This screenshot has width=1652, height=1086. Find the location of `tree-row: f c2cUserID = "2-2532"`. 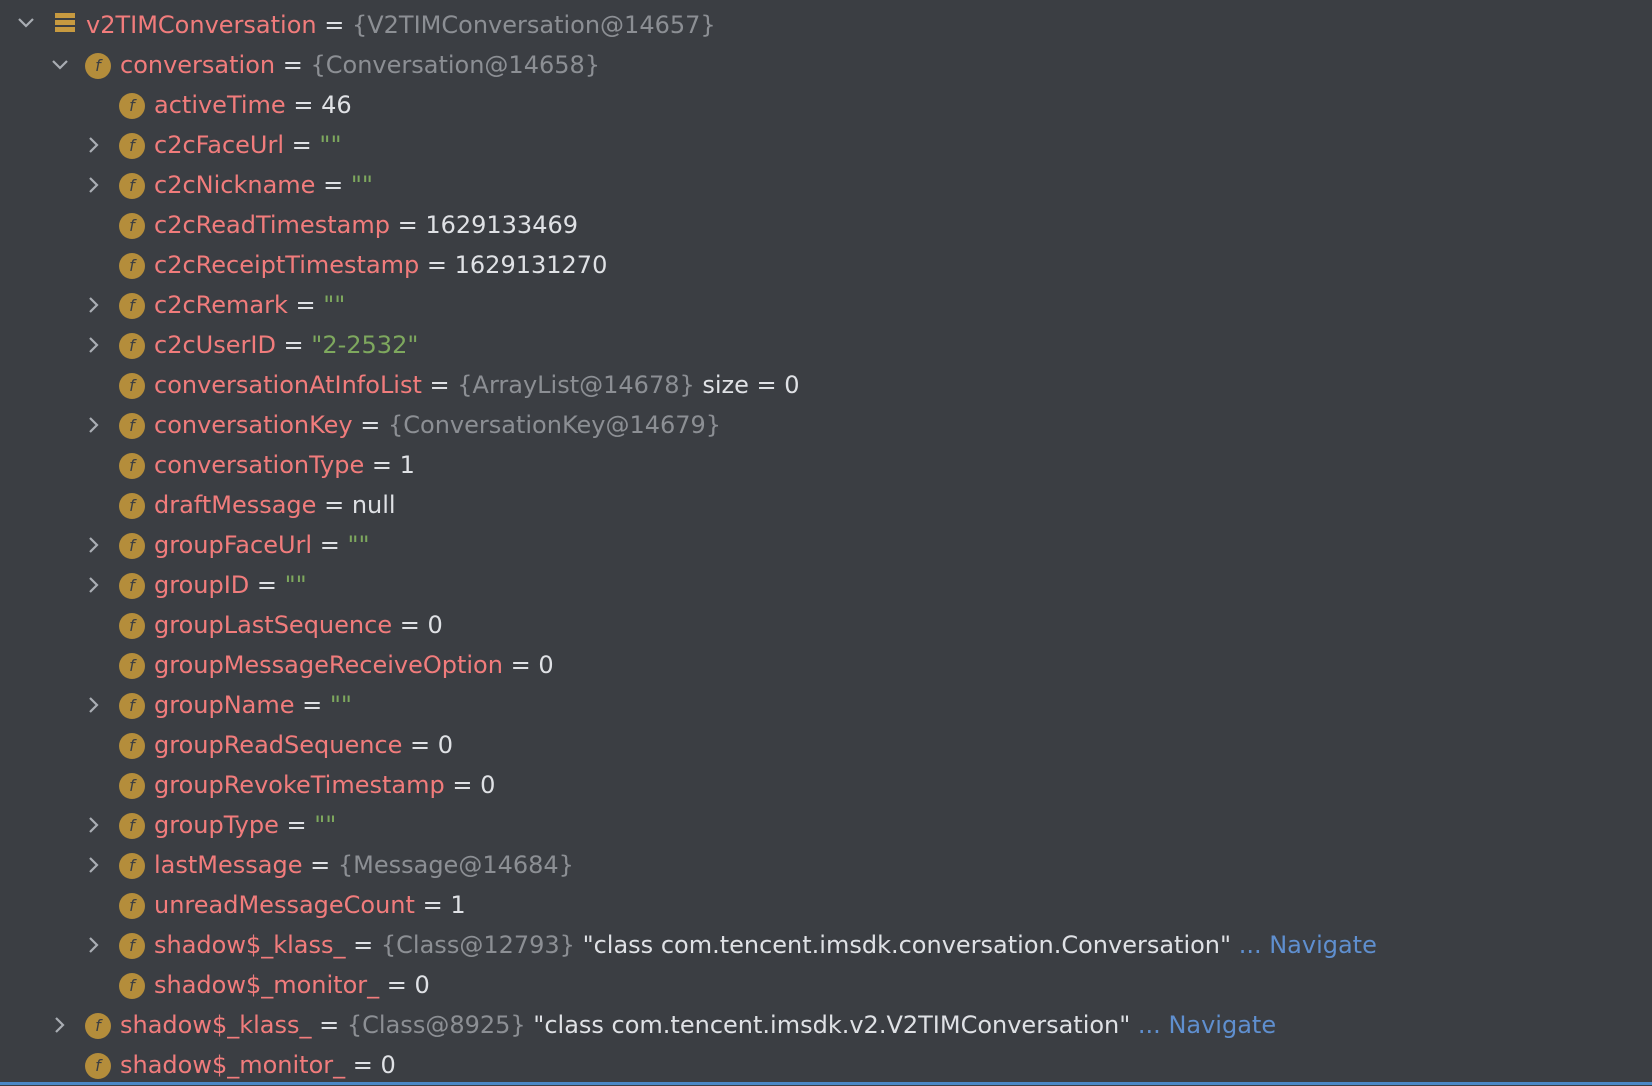

tree-row: f c2cUserID = "2-2532" is located at coordinates (826, 345).